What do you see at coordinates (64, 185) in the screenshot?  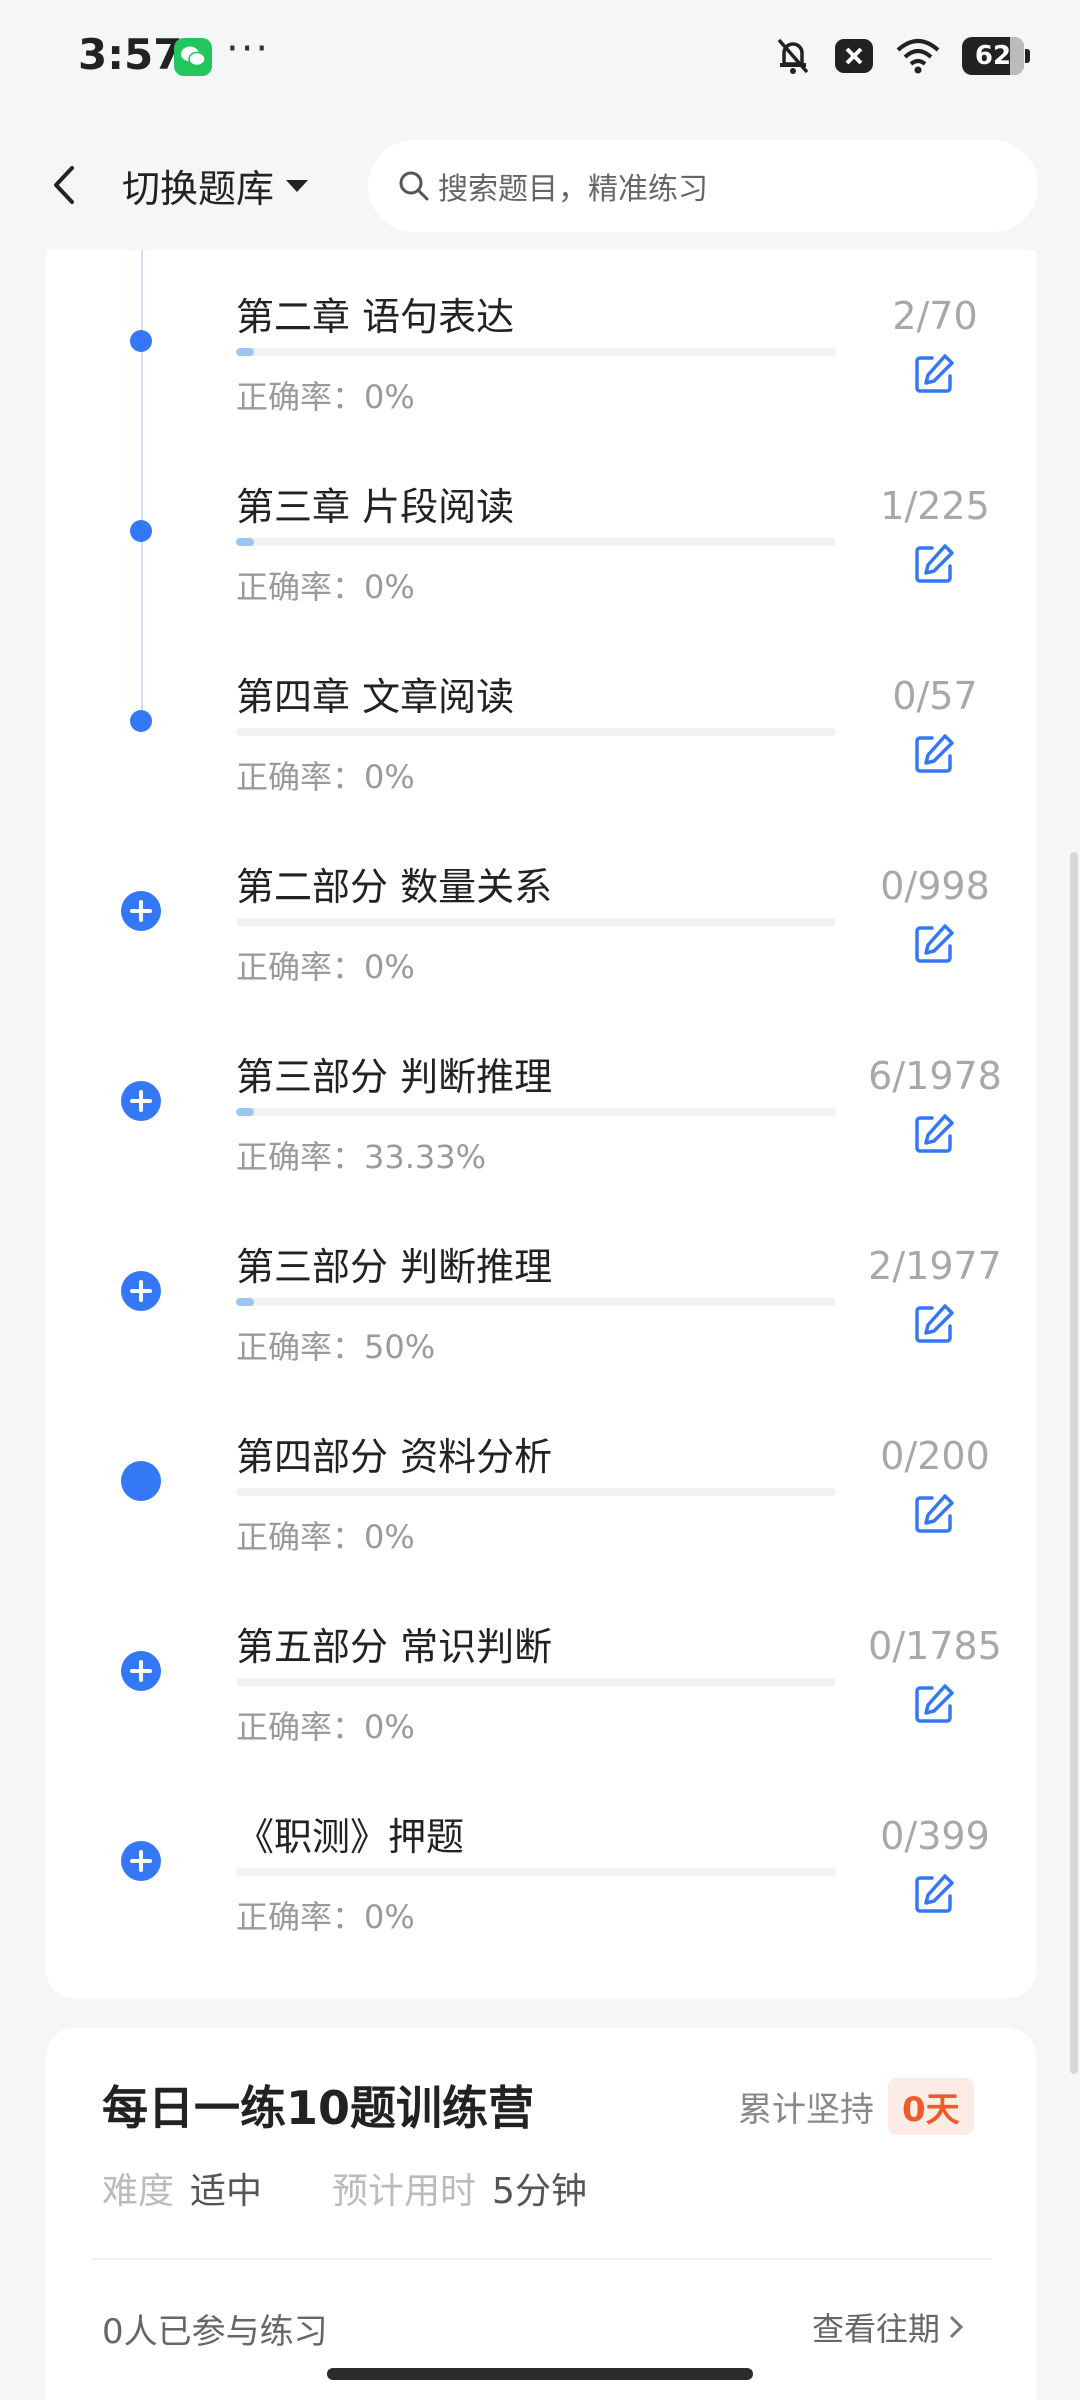 I see `back-button` at bounding box center [64, 185].